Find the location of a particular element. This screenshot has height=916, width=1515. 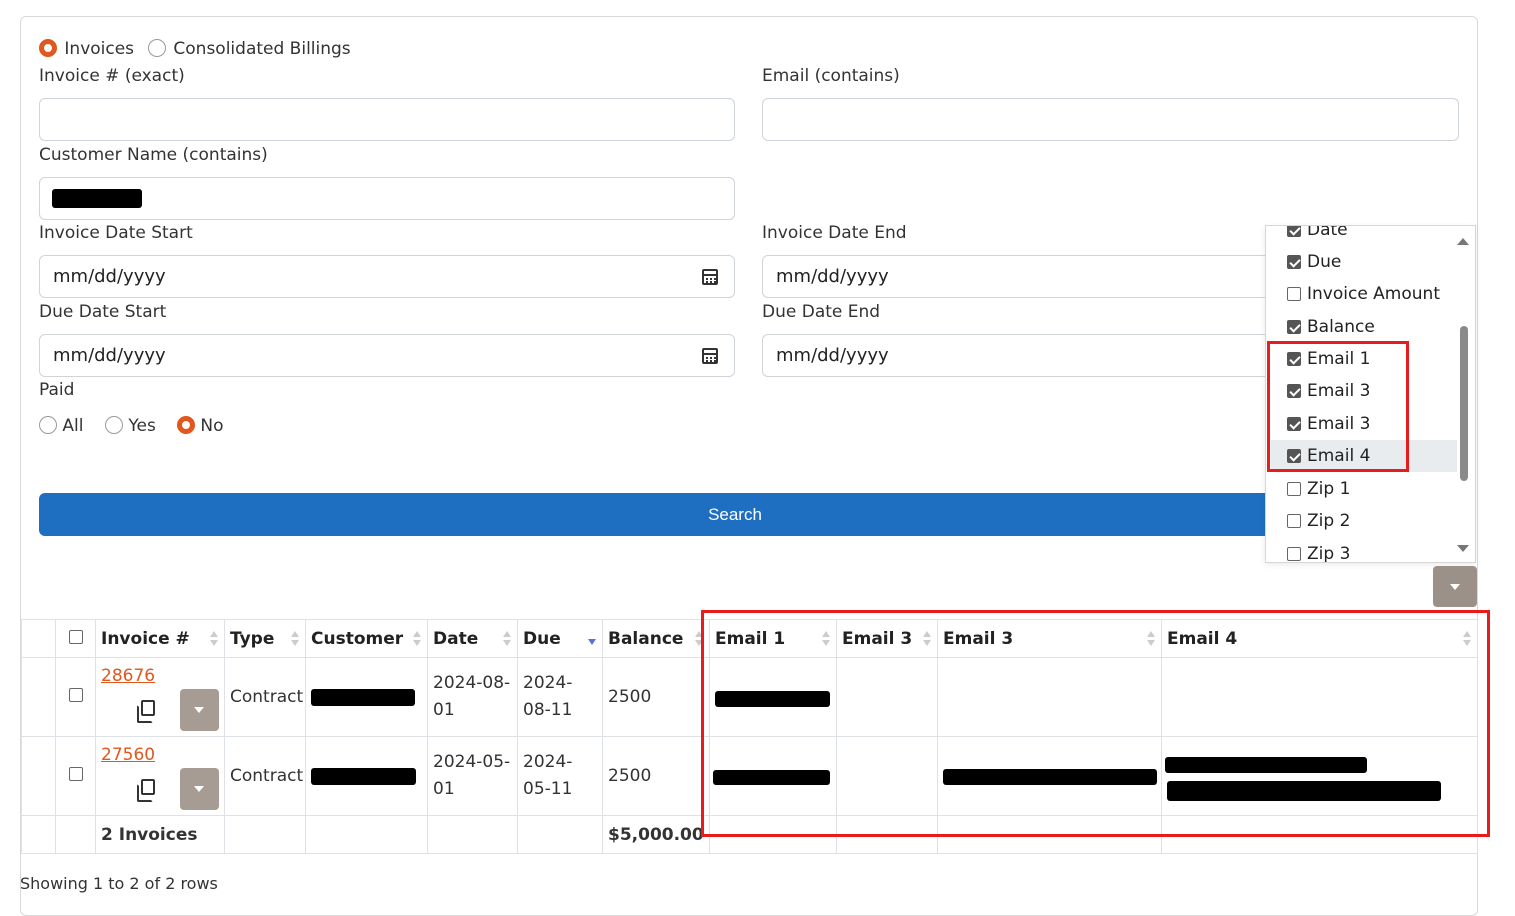

select-all-checkbox is located at coordinates (75, 636).